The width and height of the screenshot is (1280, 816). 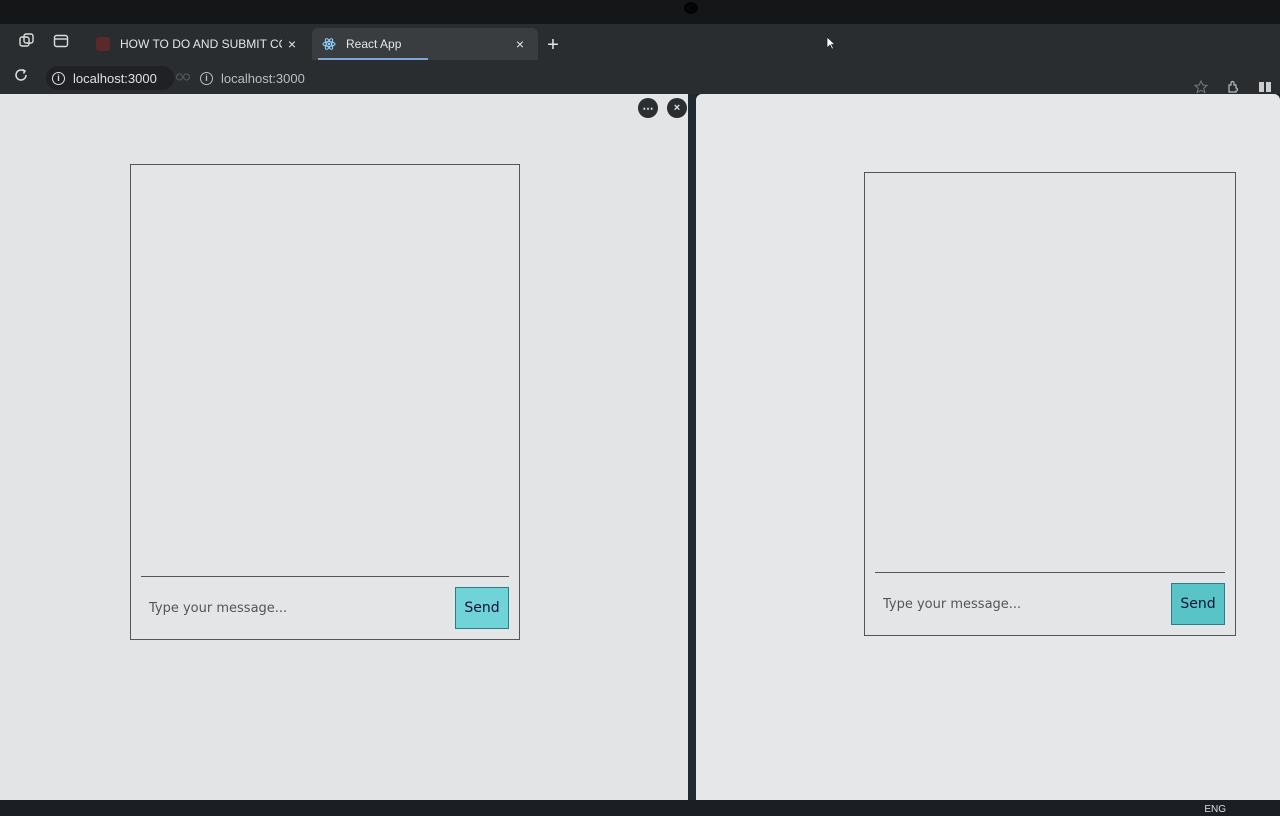 I want to click on pane-menu-button: ⋯, so click(x=648, y=108).